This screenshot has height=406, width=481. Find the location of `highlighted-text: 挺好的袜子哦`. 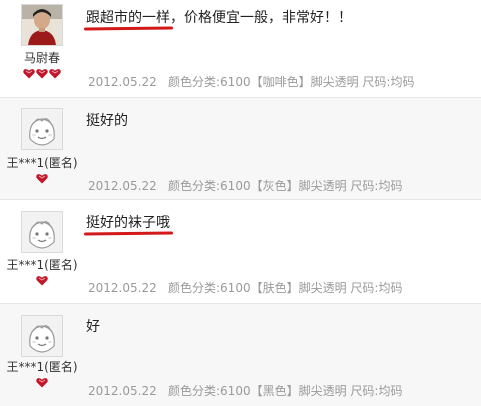

highlighted-text: 挺好的袜子哦 is located at coordinates (128, 222).